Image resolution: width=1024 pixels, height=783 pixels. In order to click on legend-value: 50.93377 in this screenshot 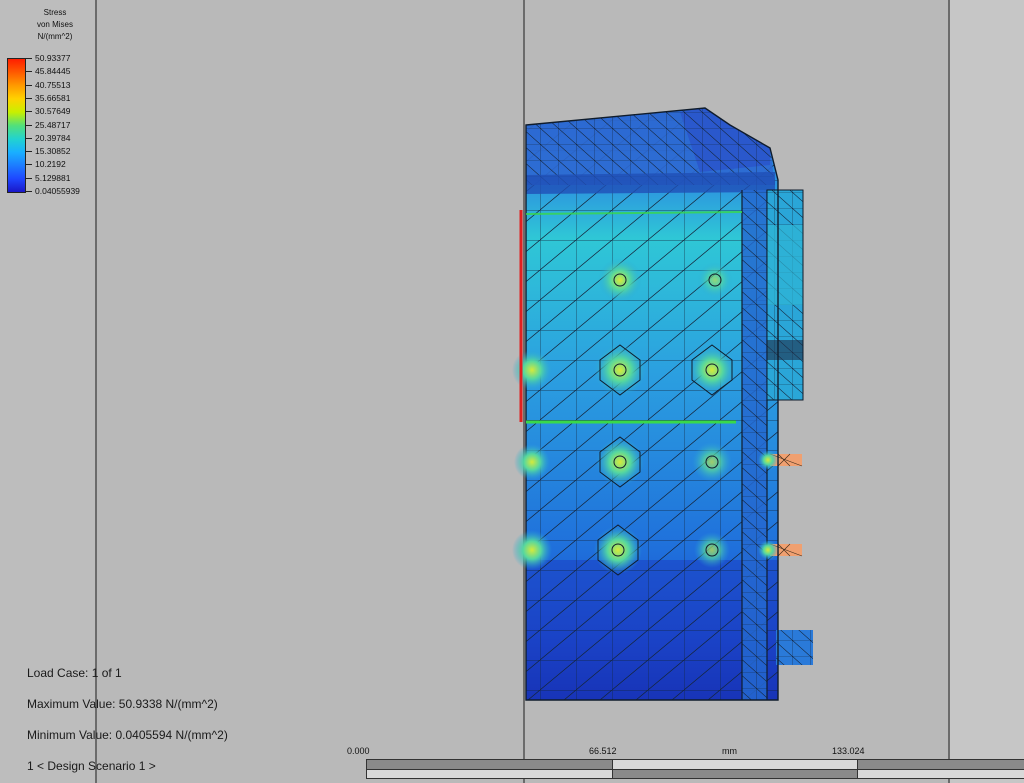, I will do `click(53, 58)`.